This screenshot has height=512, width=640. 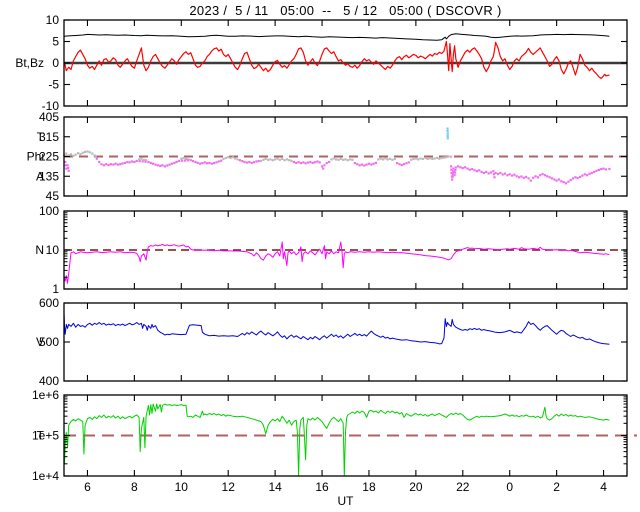 What do you see at coordinates (336, 440) in the screenshot?
I see `series-T` at bounding box center [336, 440].